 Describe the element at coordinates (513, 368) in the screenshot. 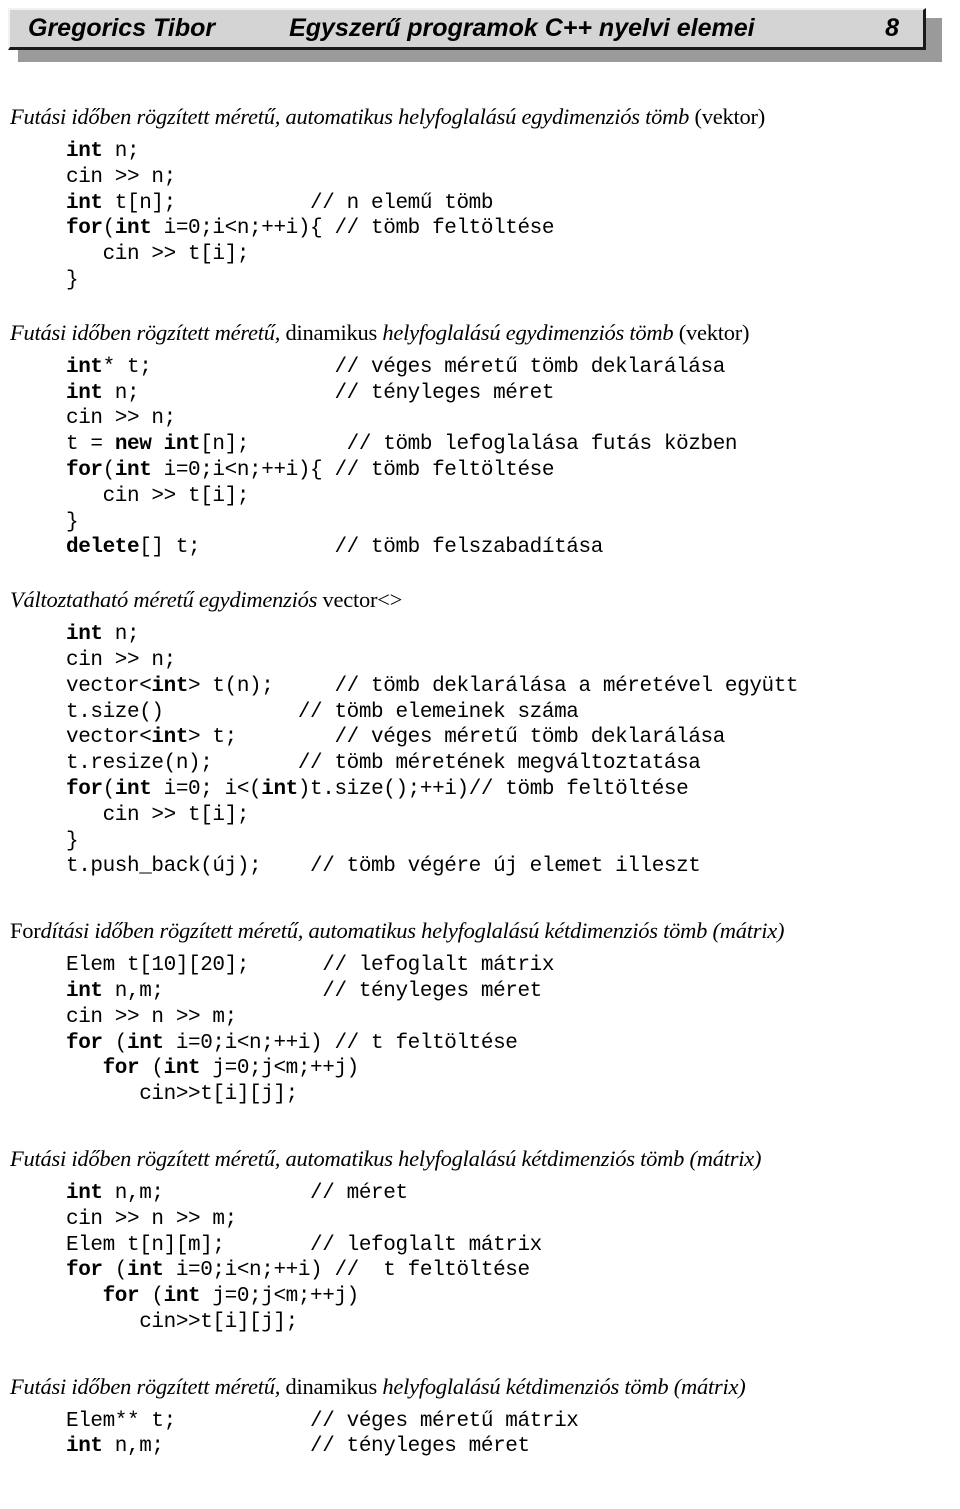

I see `code-line: int* t; // véges méretű tömb deklarálása` at that location.